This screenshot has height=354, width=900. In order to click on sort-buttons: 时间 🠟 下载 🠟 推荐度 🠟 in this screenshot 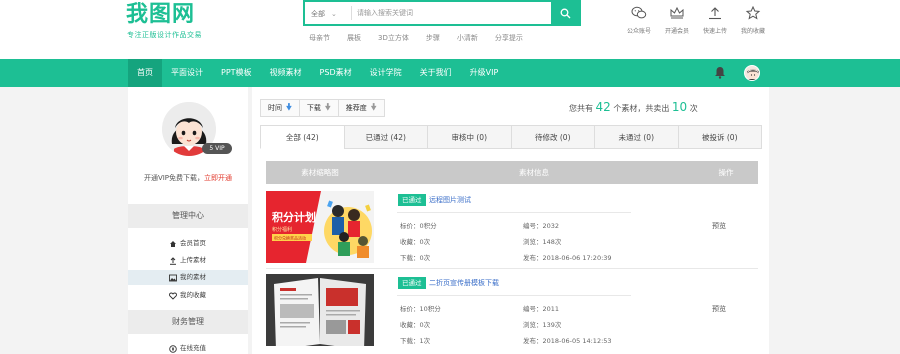, I will do `click(322, 108)`.